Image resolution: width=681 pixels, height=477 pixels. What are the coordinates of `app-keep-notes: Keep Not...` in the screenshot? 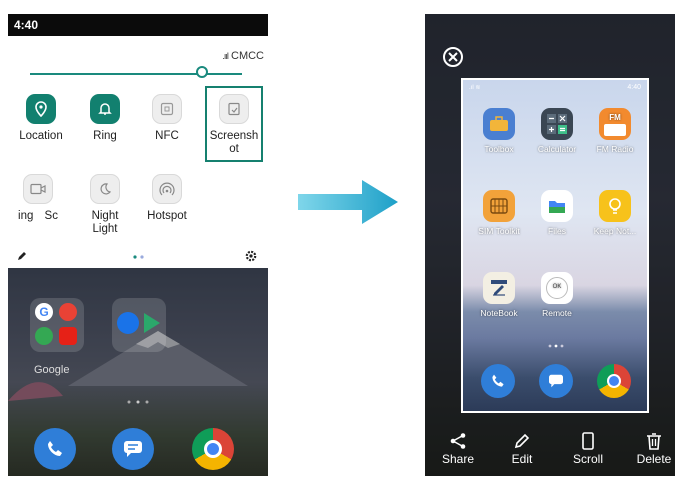 It's located at (615, 213).